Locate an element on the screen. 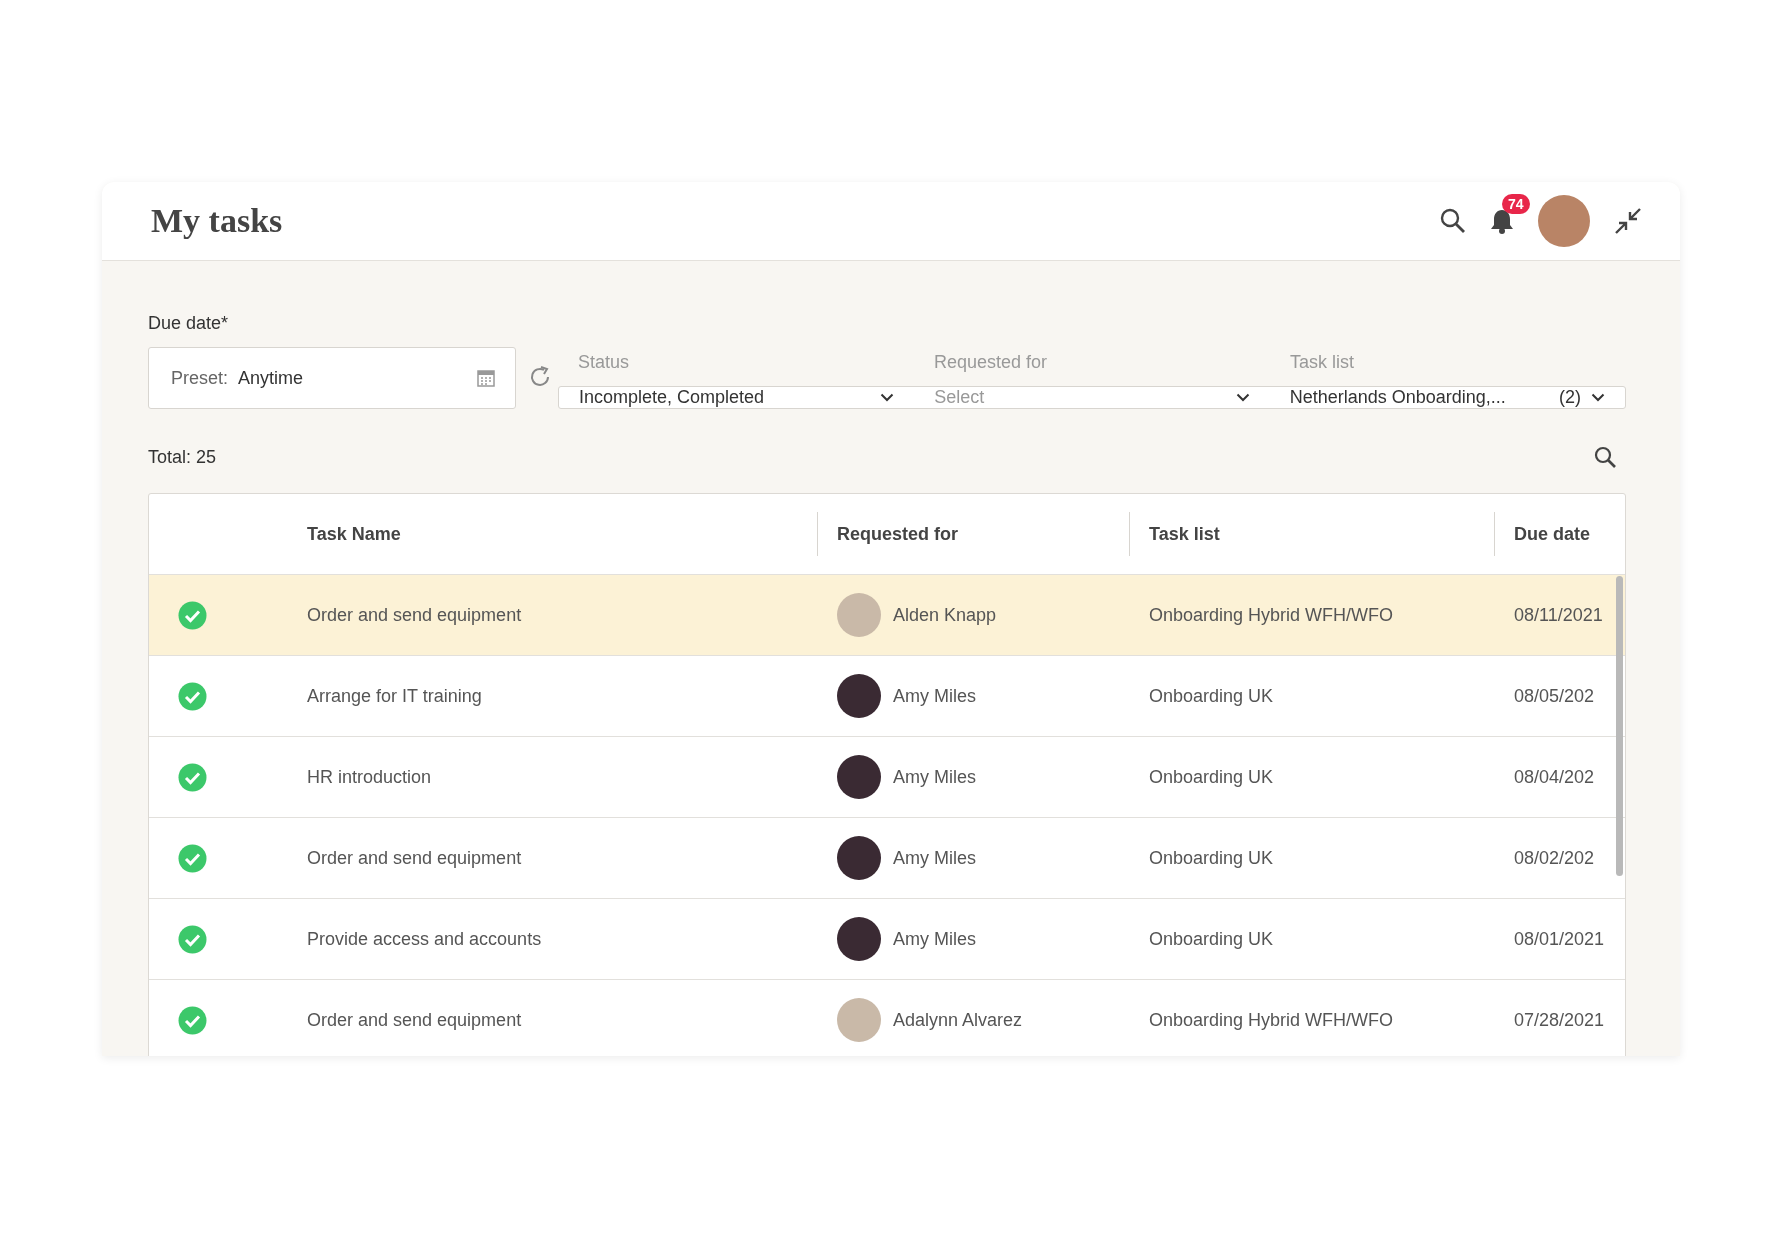 The height and width of the screenshot is (1235, 1782). due-date: 08/02/202 is located at coordinates (1554, 858).